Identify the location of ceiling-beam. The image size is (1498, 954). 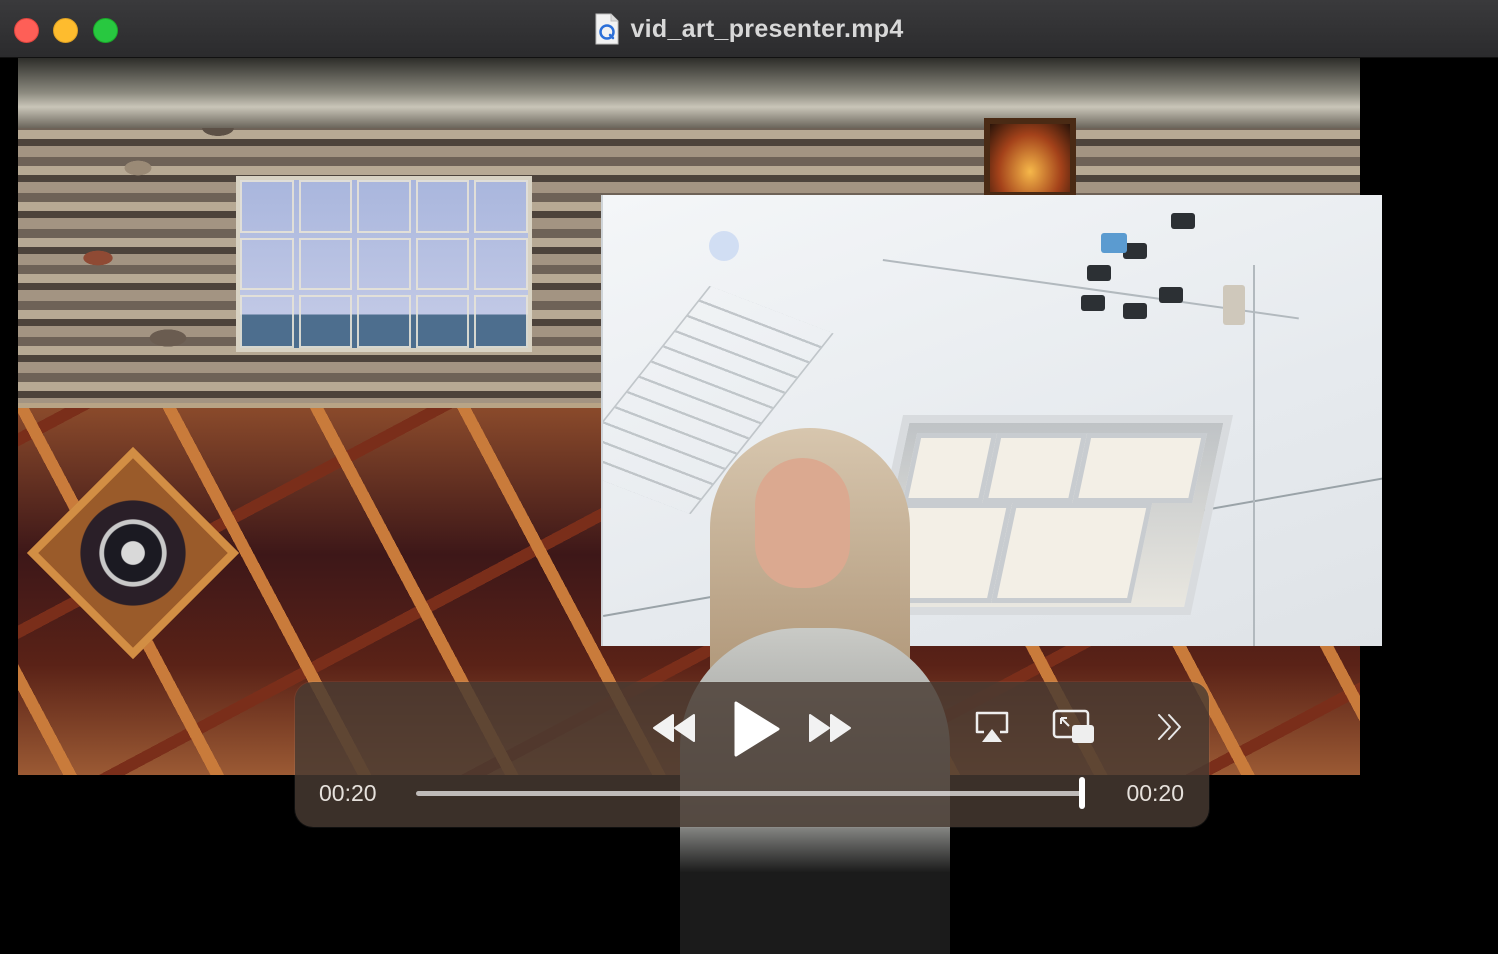
(689, 93).